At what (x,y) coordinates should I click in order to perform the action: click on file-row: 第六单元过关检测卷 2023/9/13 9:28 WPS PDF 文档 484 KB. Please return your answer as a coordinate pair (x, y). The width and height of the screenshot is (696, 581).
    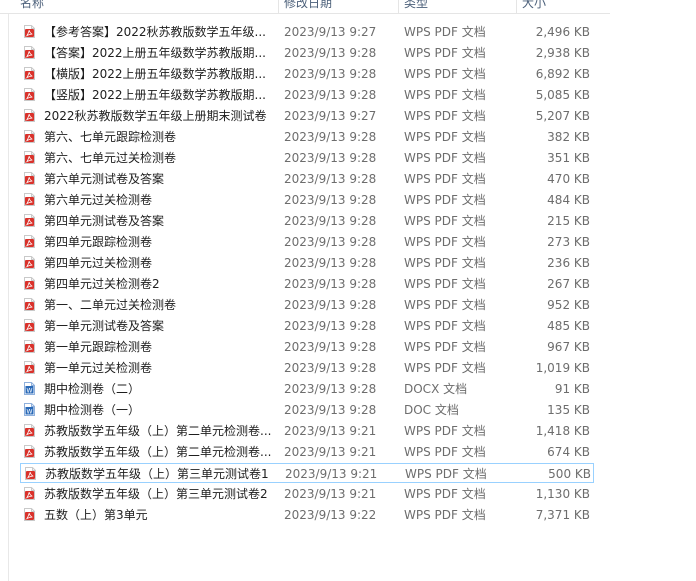
    Looking at the image, I should click on (307, 200).